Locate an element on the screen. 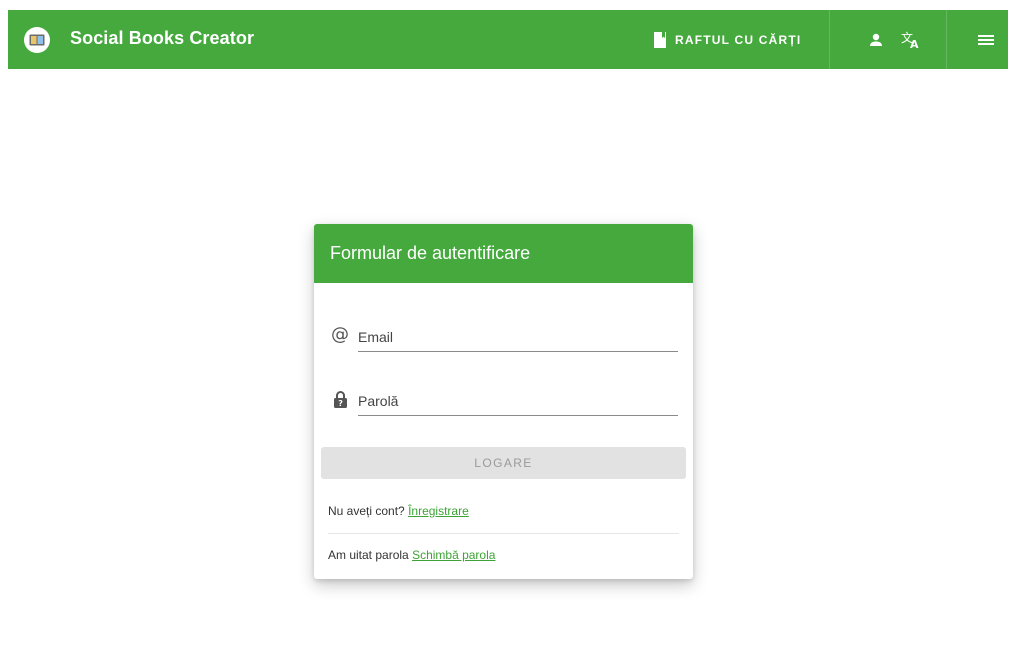 This screenshot has width=1012, height=661. at-sign-icon: @ is located at coordinates (340, 334).